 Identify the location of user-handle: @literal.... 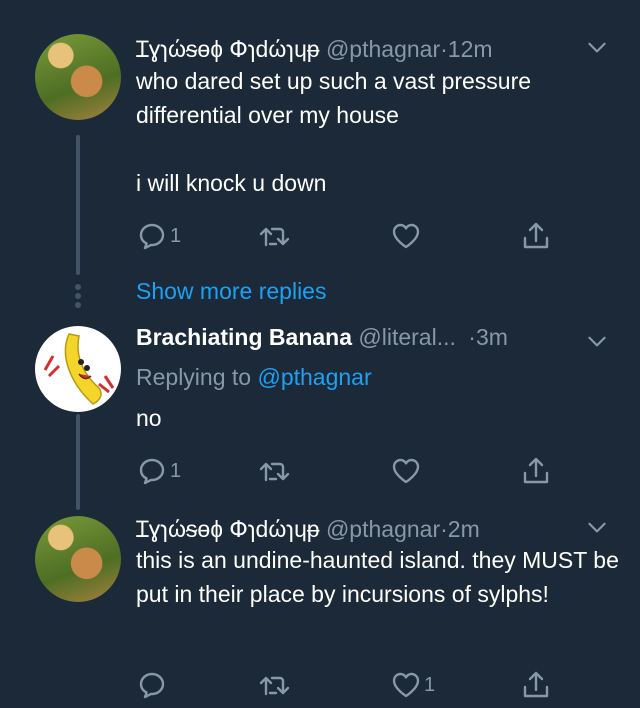
(406, 337).